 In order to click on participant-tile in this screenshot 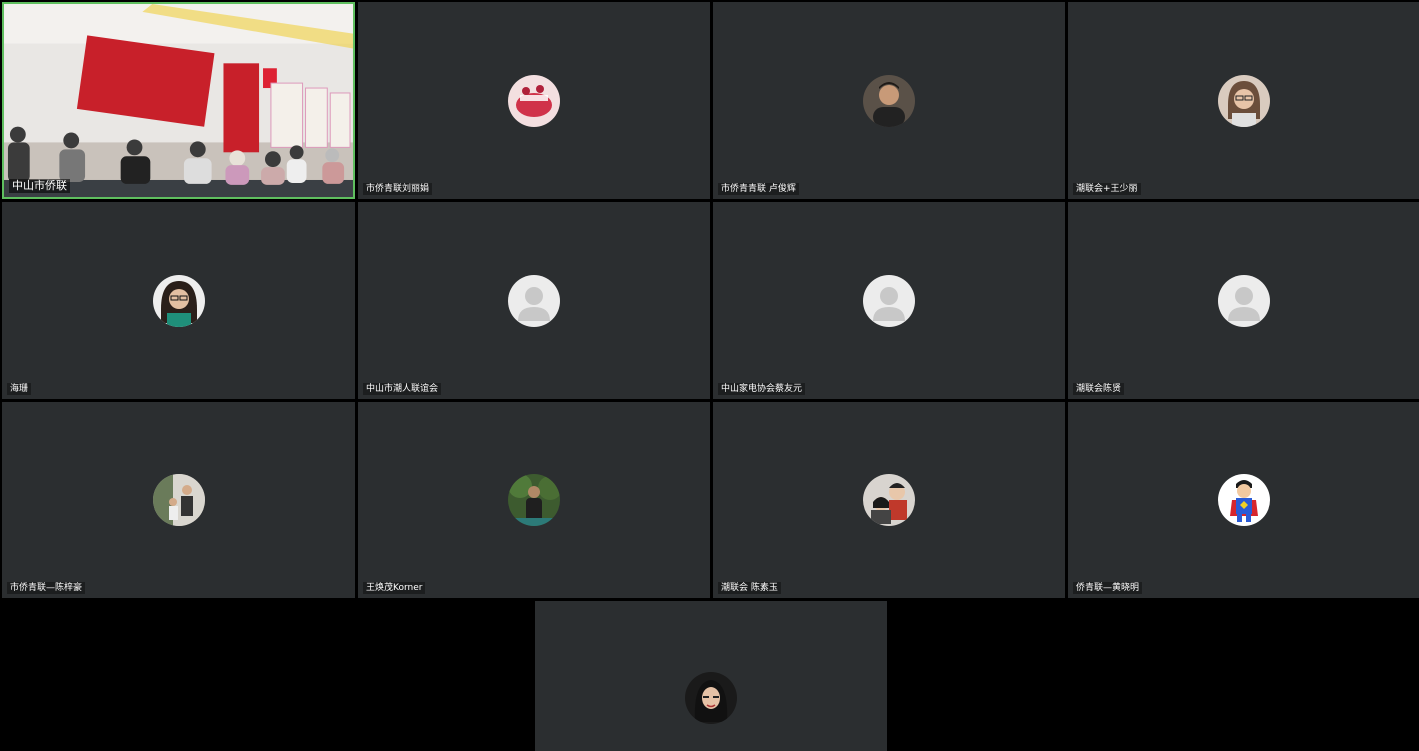, I will do `click(711, 676)`.